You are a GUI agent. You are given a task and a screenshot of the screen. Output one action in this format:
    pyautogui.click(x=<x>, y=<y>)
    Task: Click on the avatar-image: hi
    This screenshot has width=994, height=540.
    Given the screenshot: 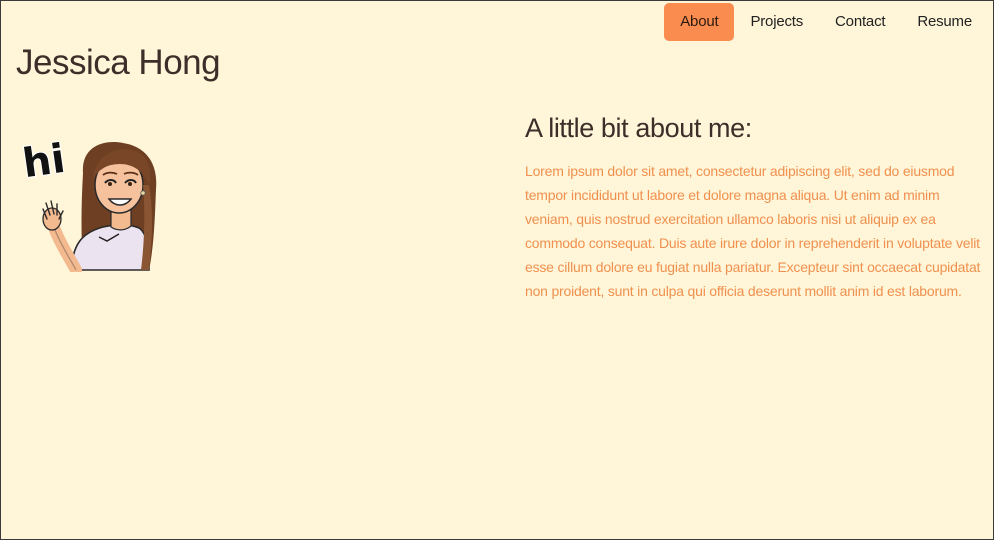 What is the action you would take?
    pyautogui.click(x=90, y=201)
    